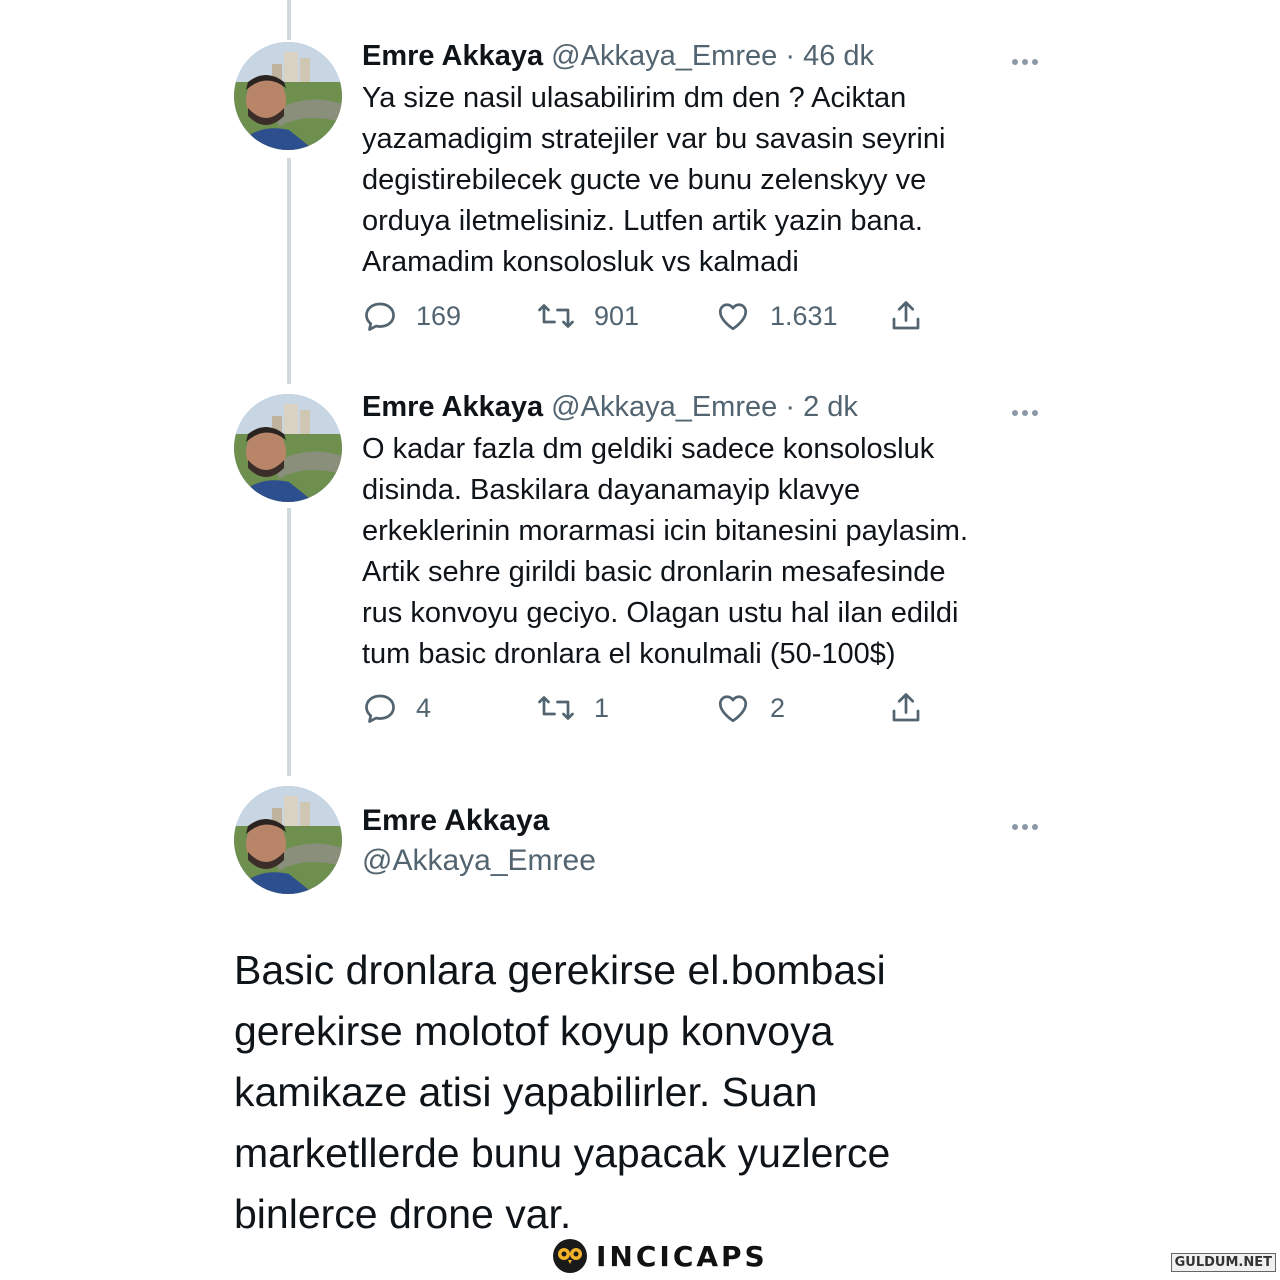 This screenshot has width=1280, height=1280. Describe the element at coordinates (570, 1256) in the screenshot. I see `owl-icon` at that location.